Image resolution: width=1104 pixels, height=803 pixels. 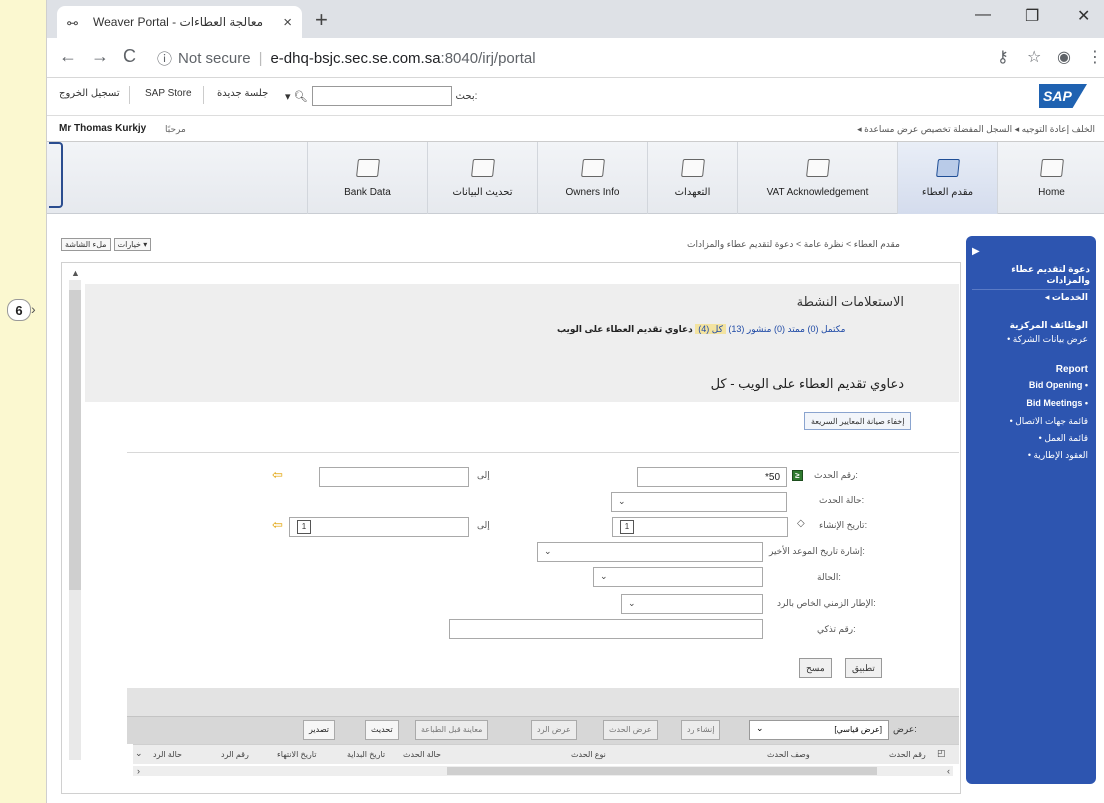 I want to click on sidebar-item-work-list: • قائمة العمل, so click(x=1063, y=438).